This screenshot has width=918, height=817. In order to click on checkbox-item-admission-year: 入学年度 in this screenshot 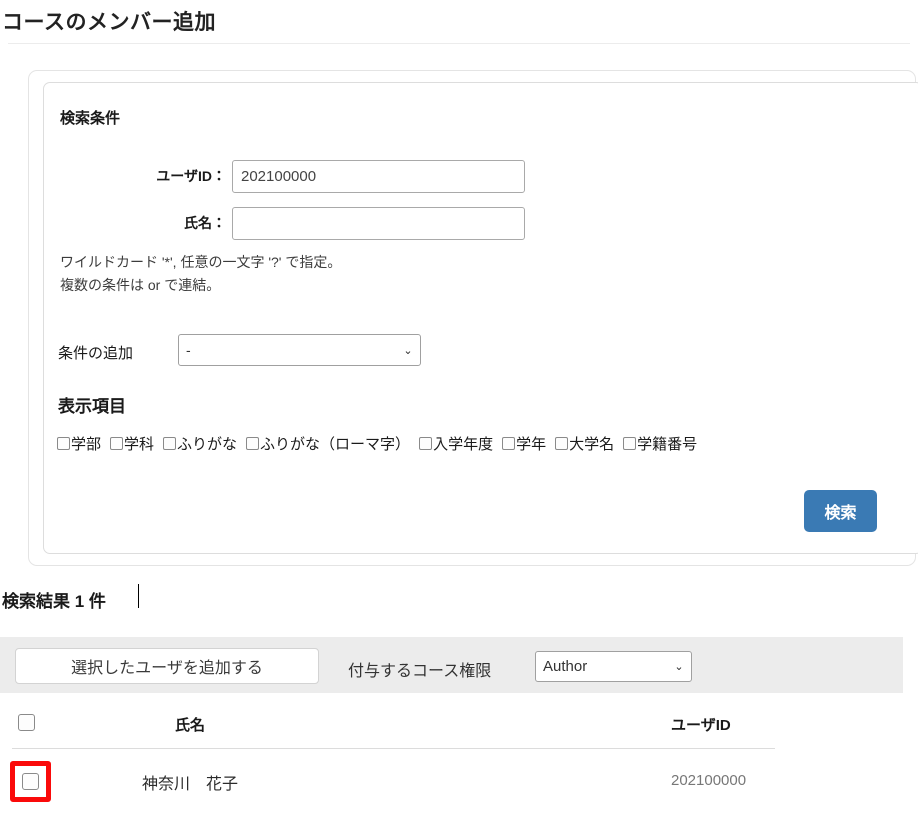, I will do `click(456, 443)`.